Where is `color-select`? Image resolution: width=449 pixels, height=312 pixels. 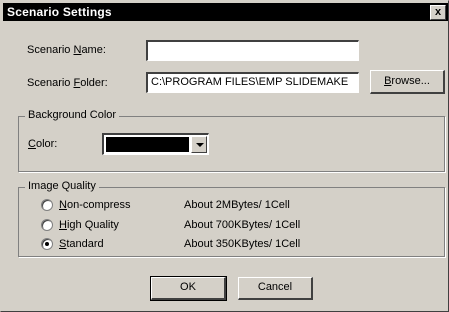 color-select is located at coordinates (155, 144).